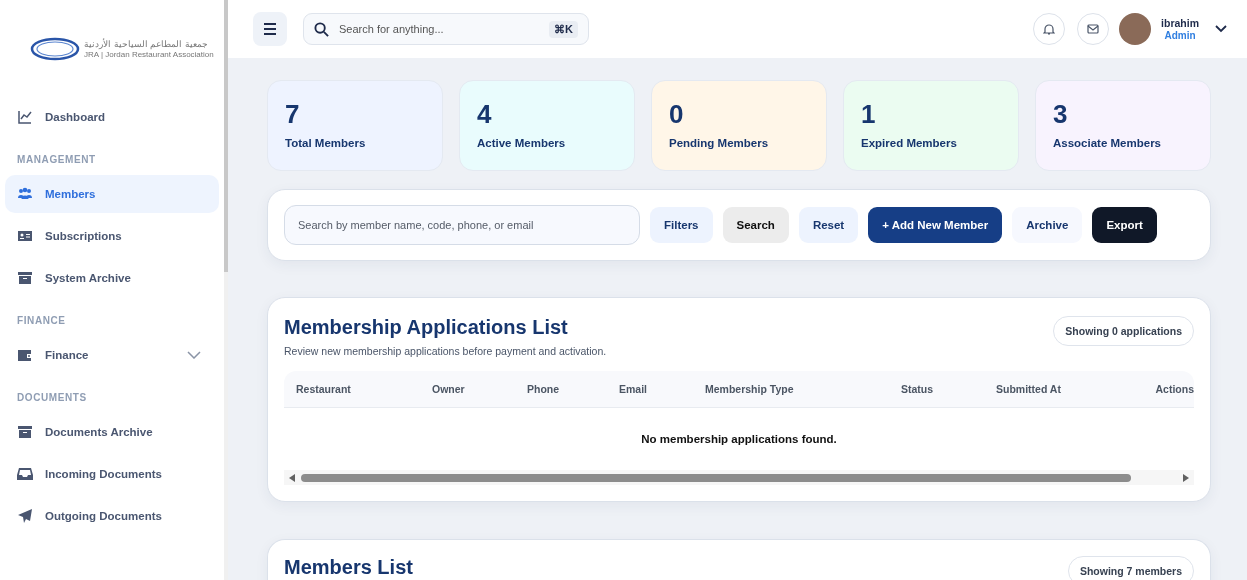  Describe the element at coordinates (1130, 568) in the screenshot. I see `count-badge: Showing 7 members` at that location.